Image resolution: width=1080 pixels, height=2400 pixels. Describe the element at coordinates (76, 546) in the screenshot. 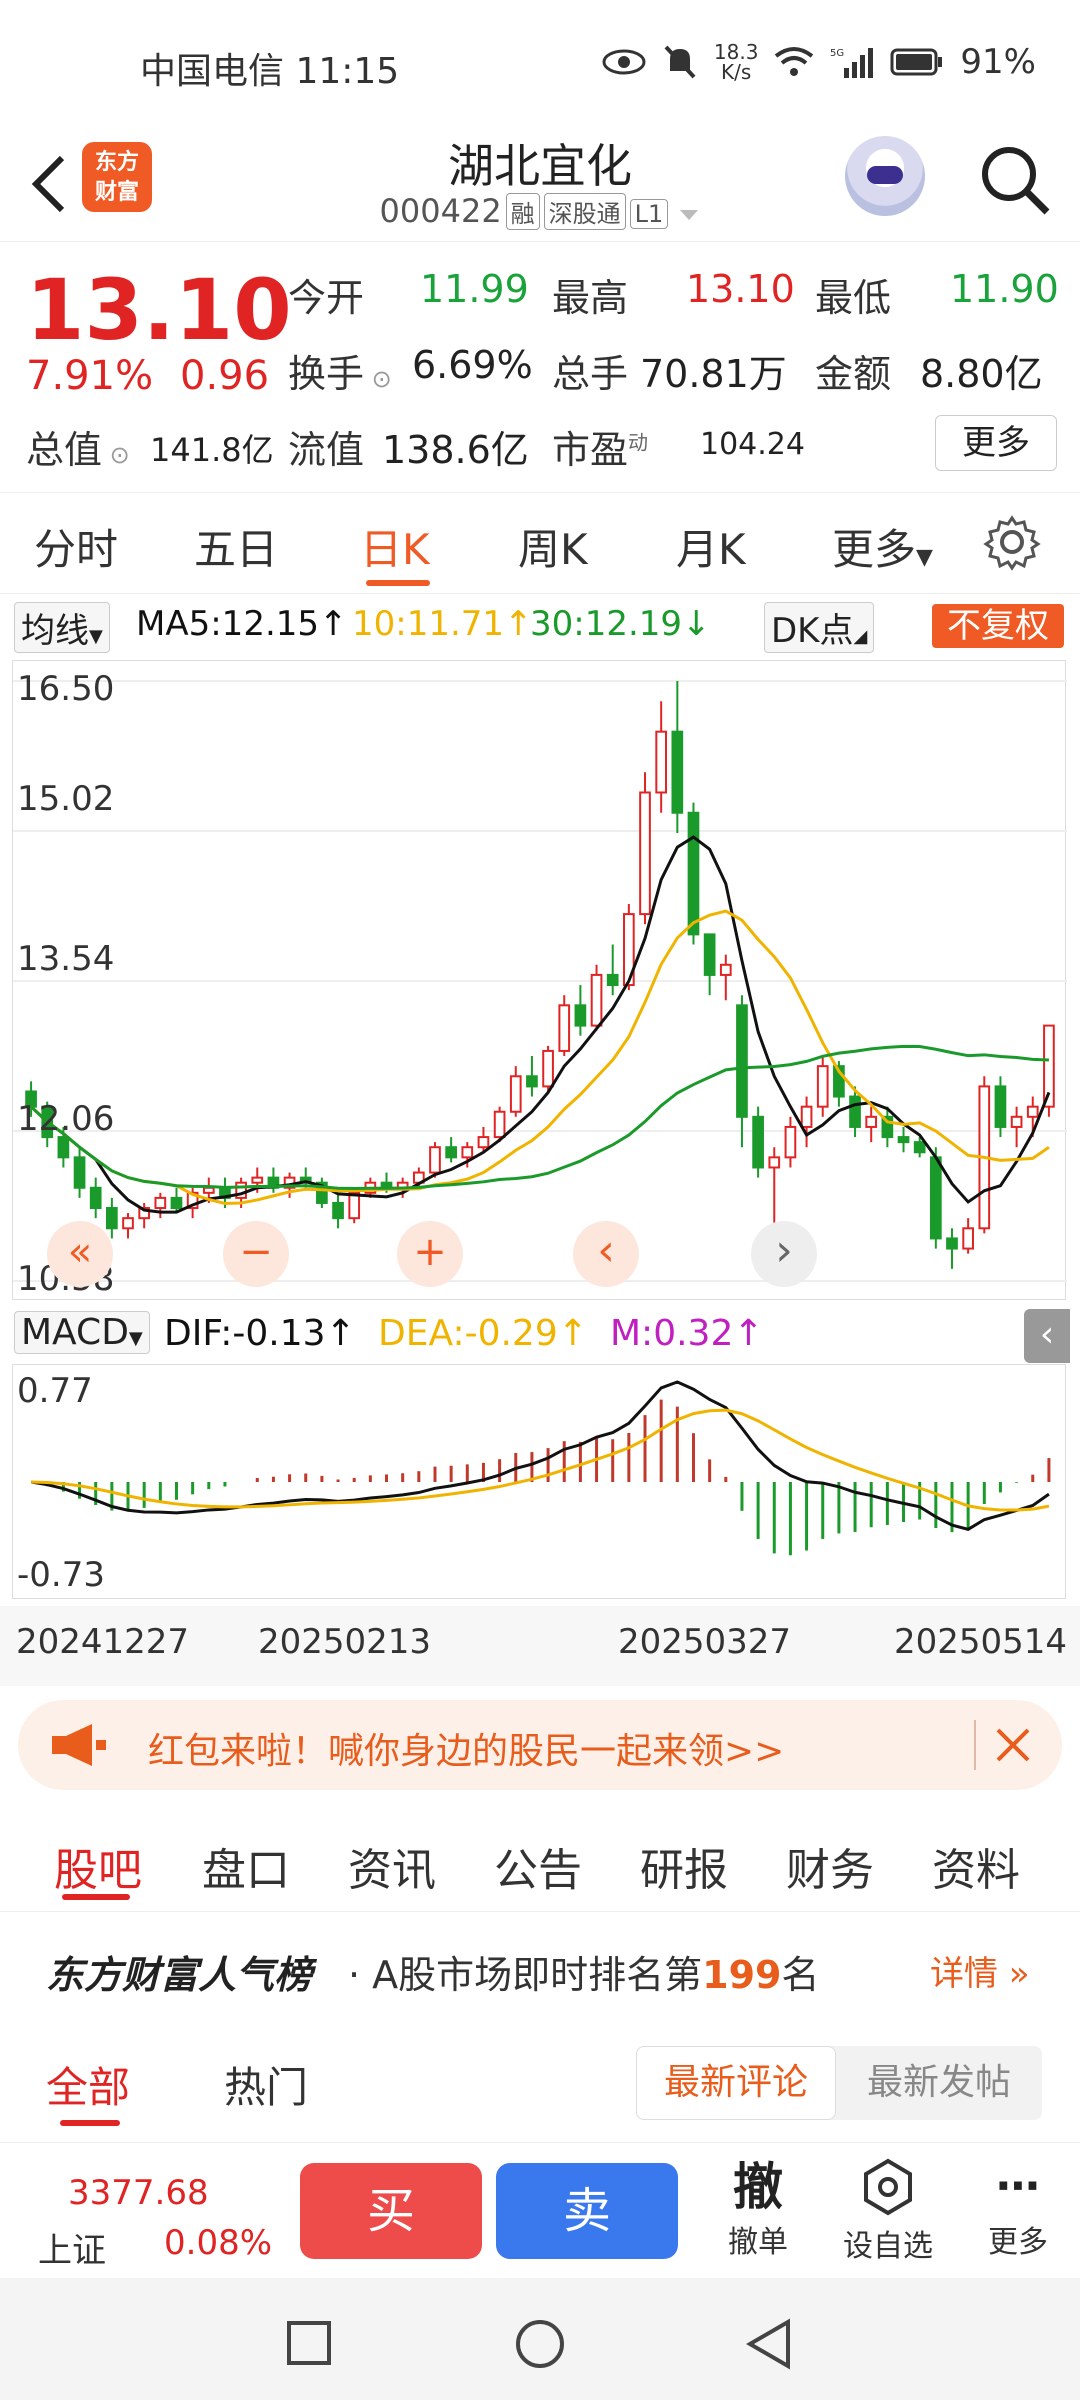

I see `tab-intraday: 分时` at that location.